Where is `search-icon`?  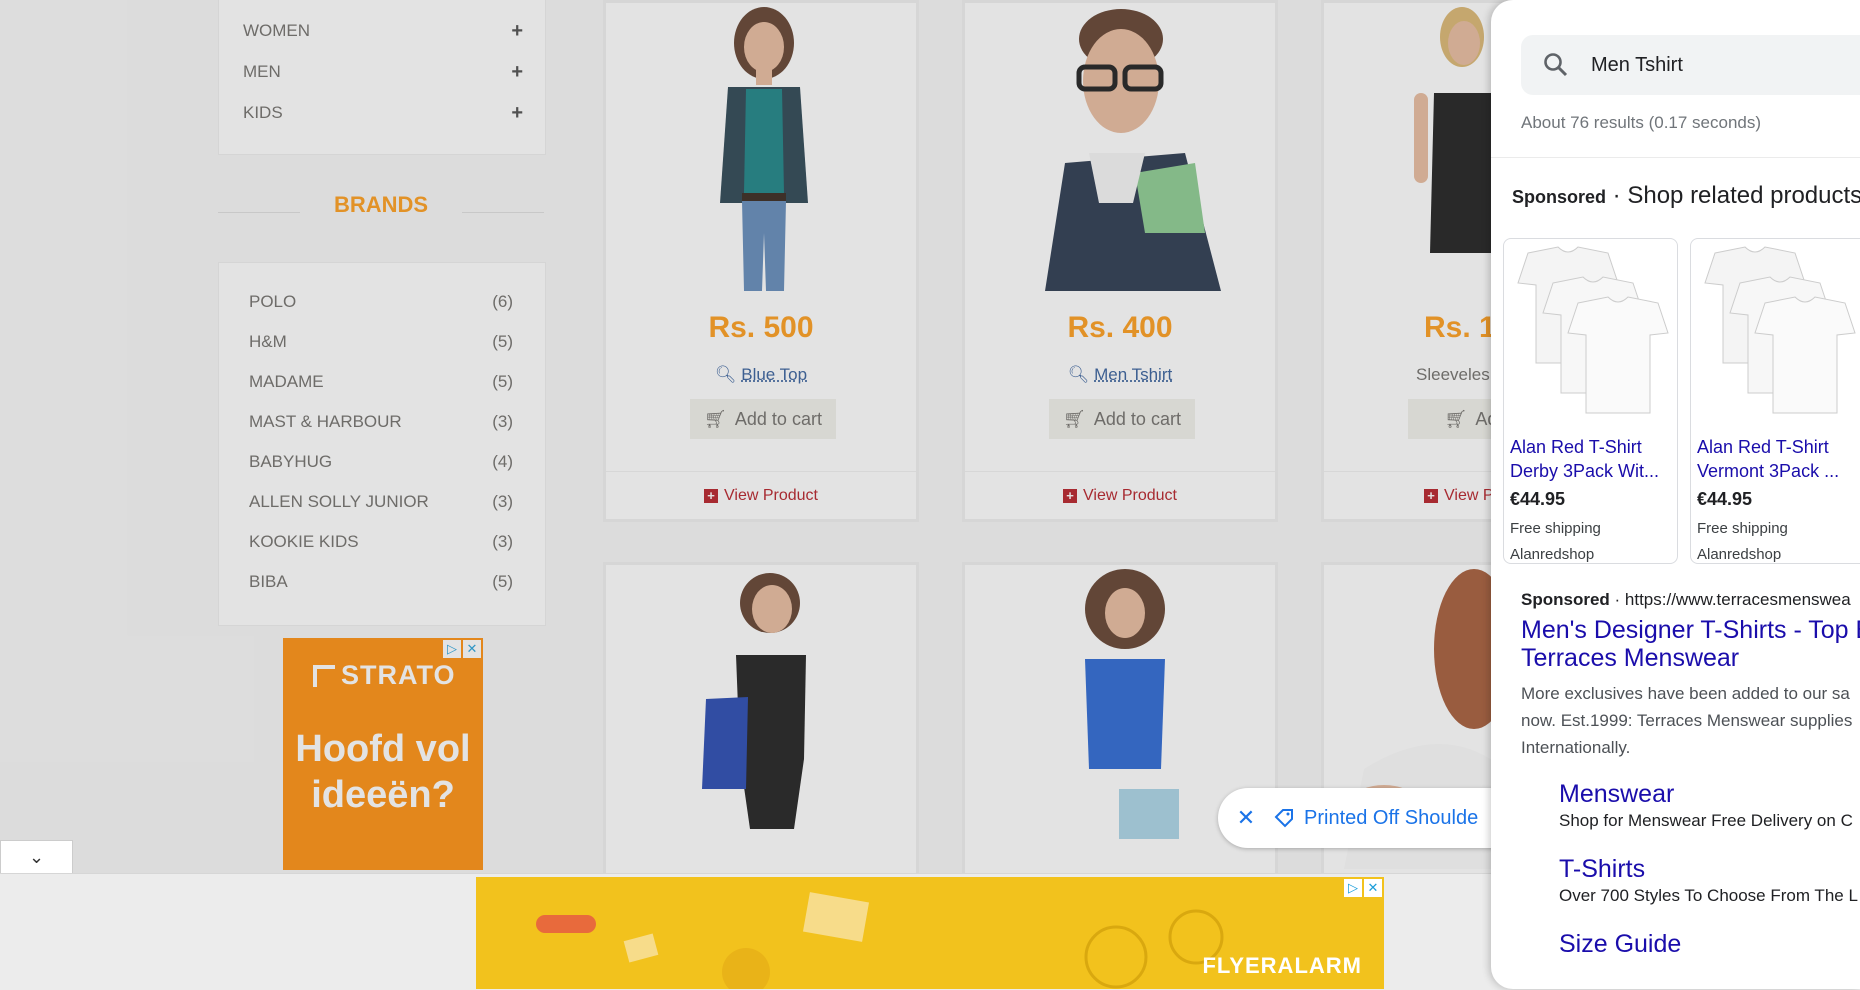
search-icon is located at coordinates (1556, 65).